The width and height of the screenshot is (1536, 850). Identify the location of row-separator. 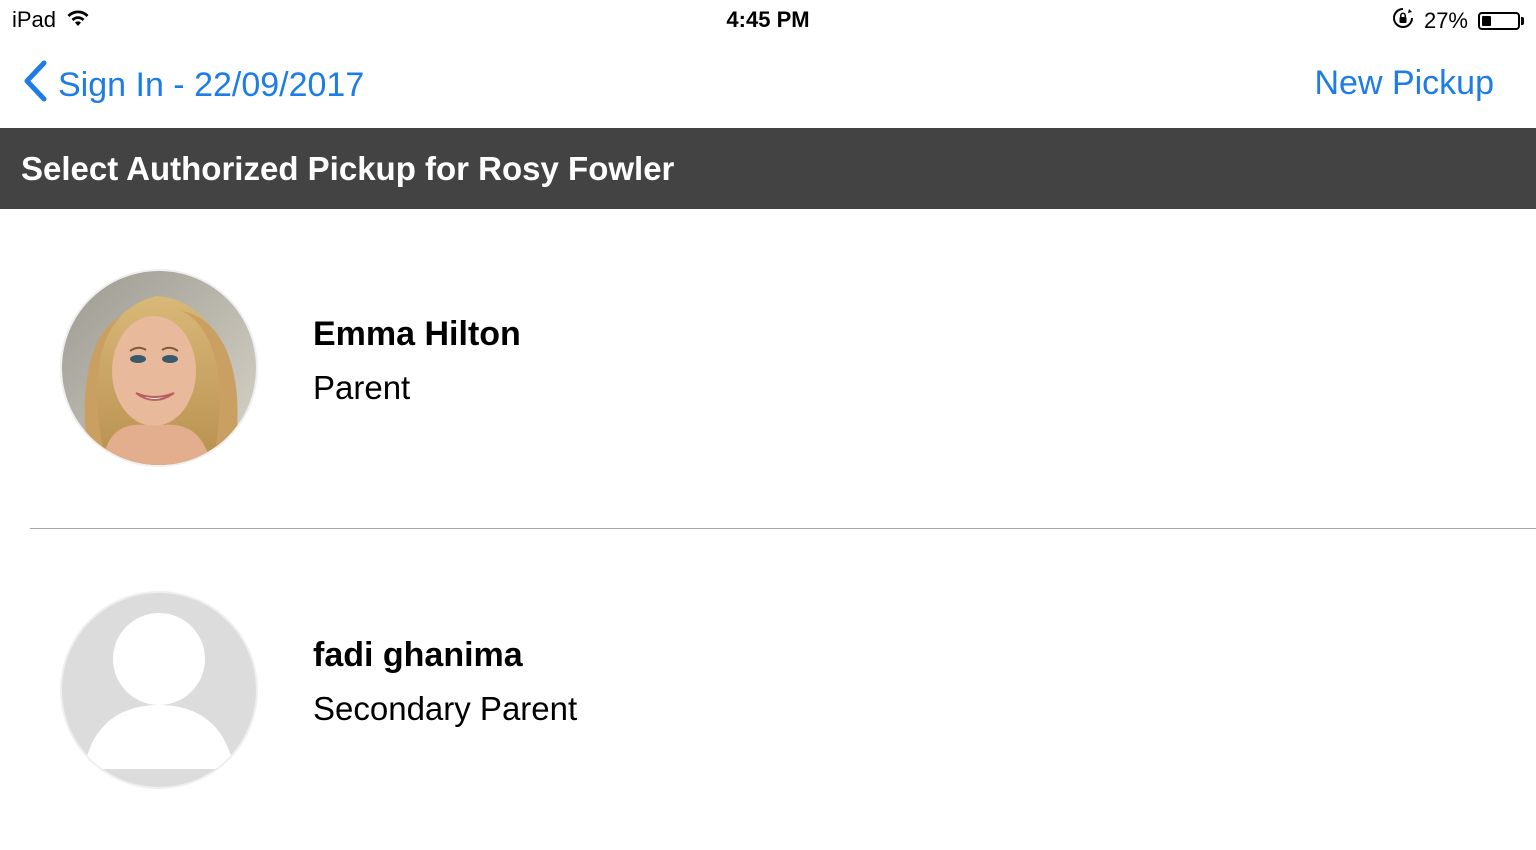
(783, 528).